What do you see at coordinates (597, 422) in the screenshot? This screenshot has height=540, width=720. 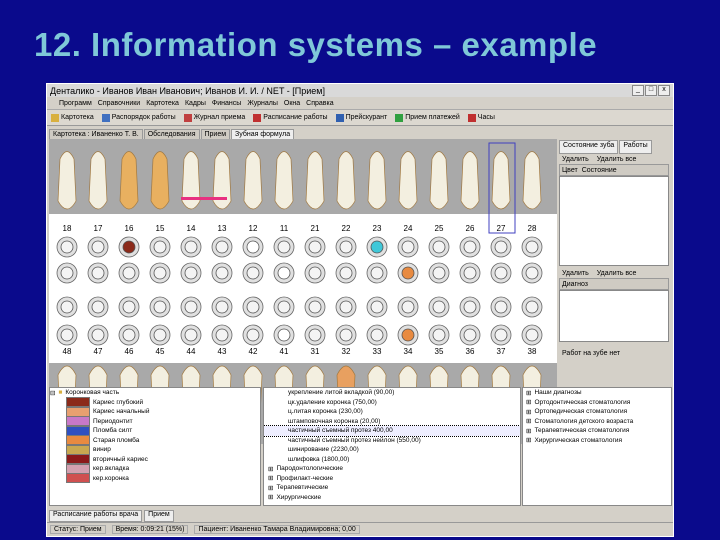 I see `diagnosis-group: ⊞ Стоматология детского возраста` at bounding box center [597, 422].